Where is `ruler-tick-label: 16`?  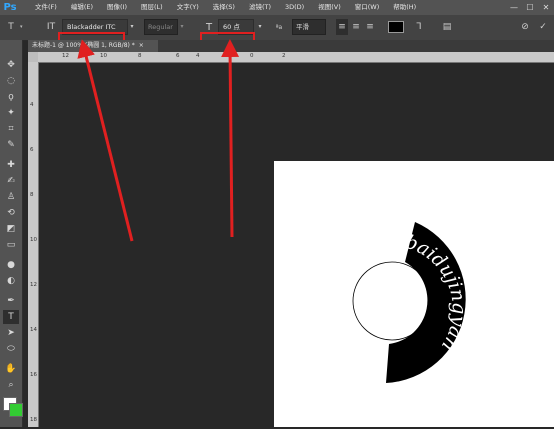 ruler-tick-label: 16 is located at coordinates (33, 375).